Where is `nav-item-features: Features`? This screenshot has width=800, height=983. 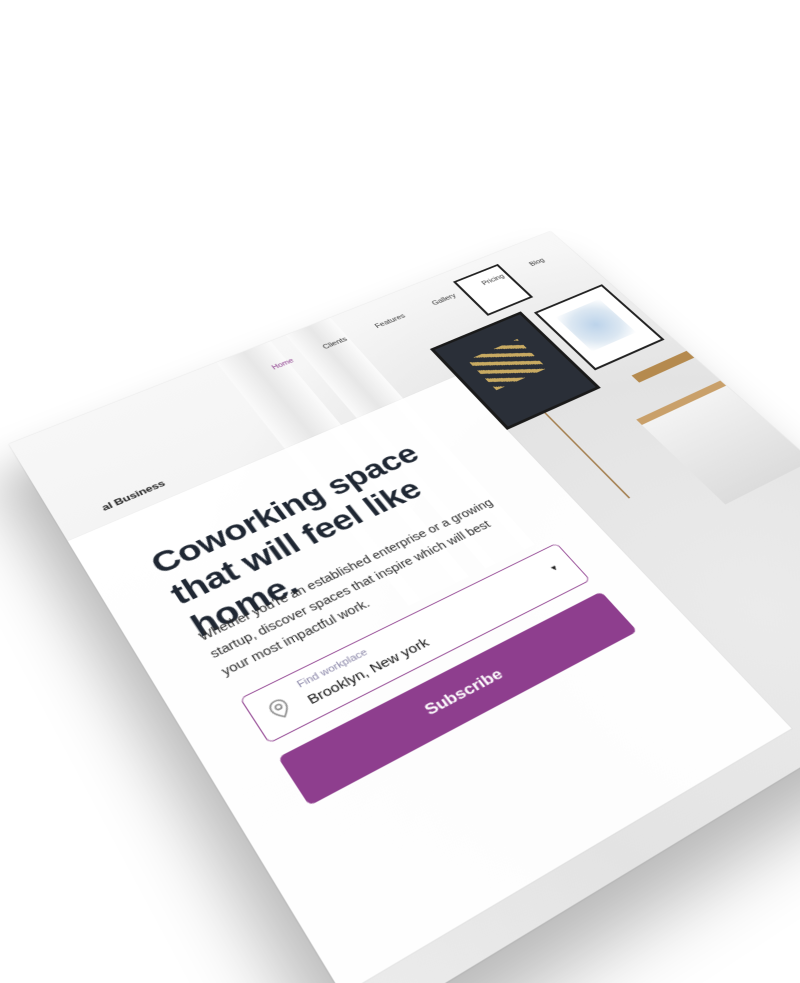 nav-item-features: Features is located at coordinates (390, 321).